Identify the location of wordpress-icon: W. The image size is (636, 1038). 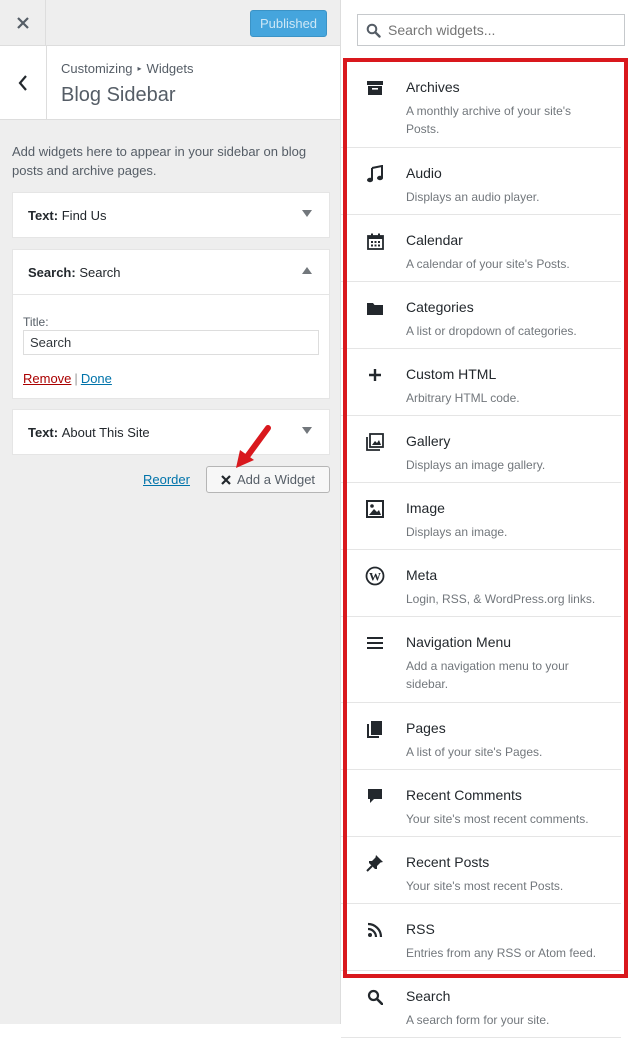
(375, 576).